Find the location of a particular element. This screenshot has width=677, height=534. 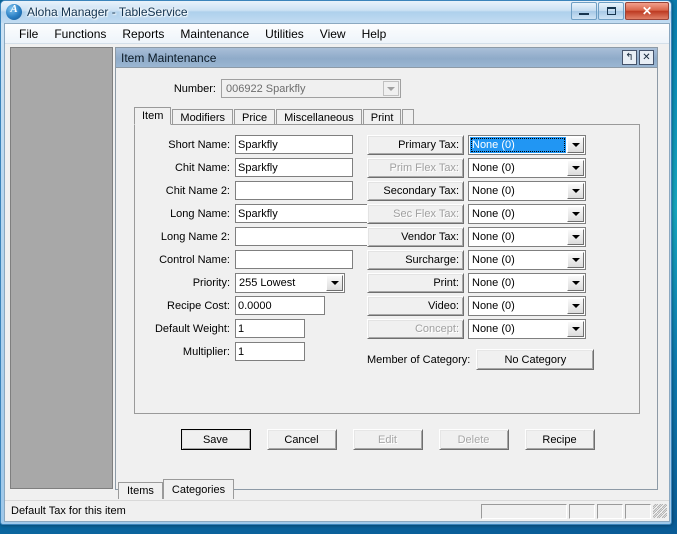

number-row: Number: 006922 Sparkfly is located at coordinates (386, 88).